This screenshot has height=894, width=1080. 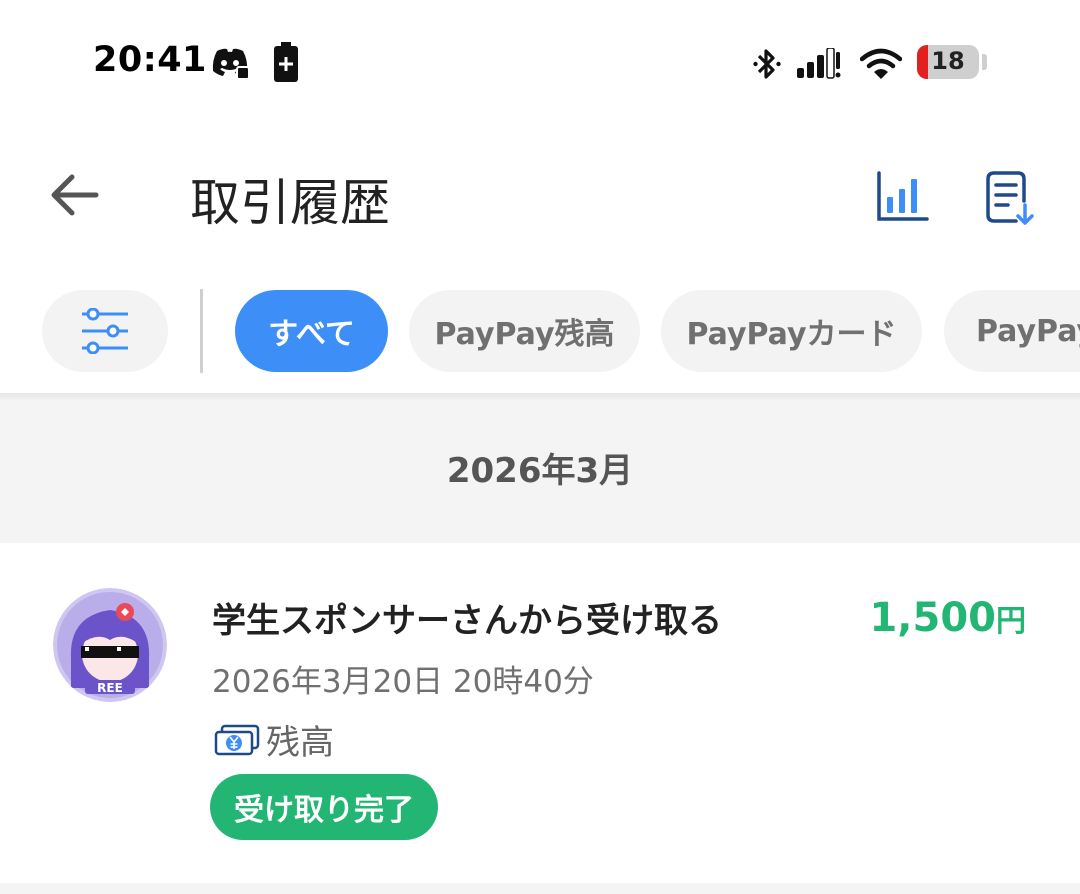 I want to click on status-bar: 20:41 18, so click(x=540, y=62).